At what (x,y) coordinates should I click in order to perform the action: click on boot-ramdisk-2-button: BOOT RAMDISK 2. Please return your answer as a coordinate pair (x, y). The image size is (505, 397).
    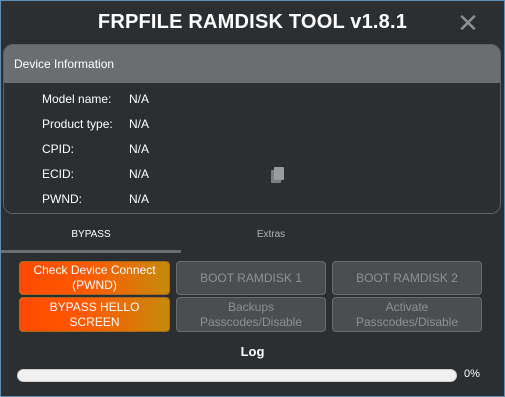
    Looking at the image, I should click on (407, 278).